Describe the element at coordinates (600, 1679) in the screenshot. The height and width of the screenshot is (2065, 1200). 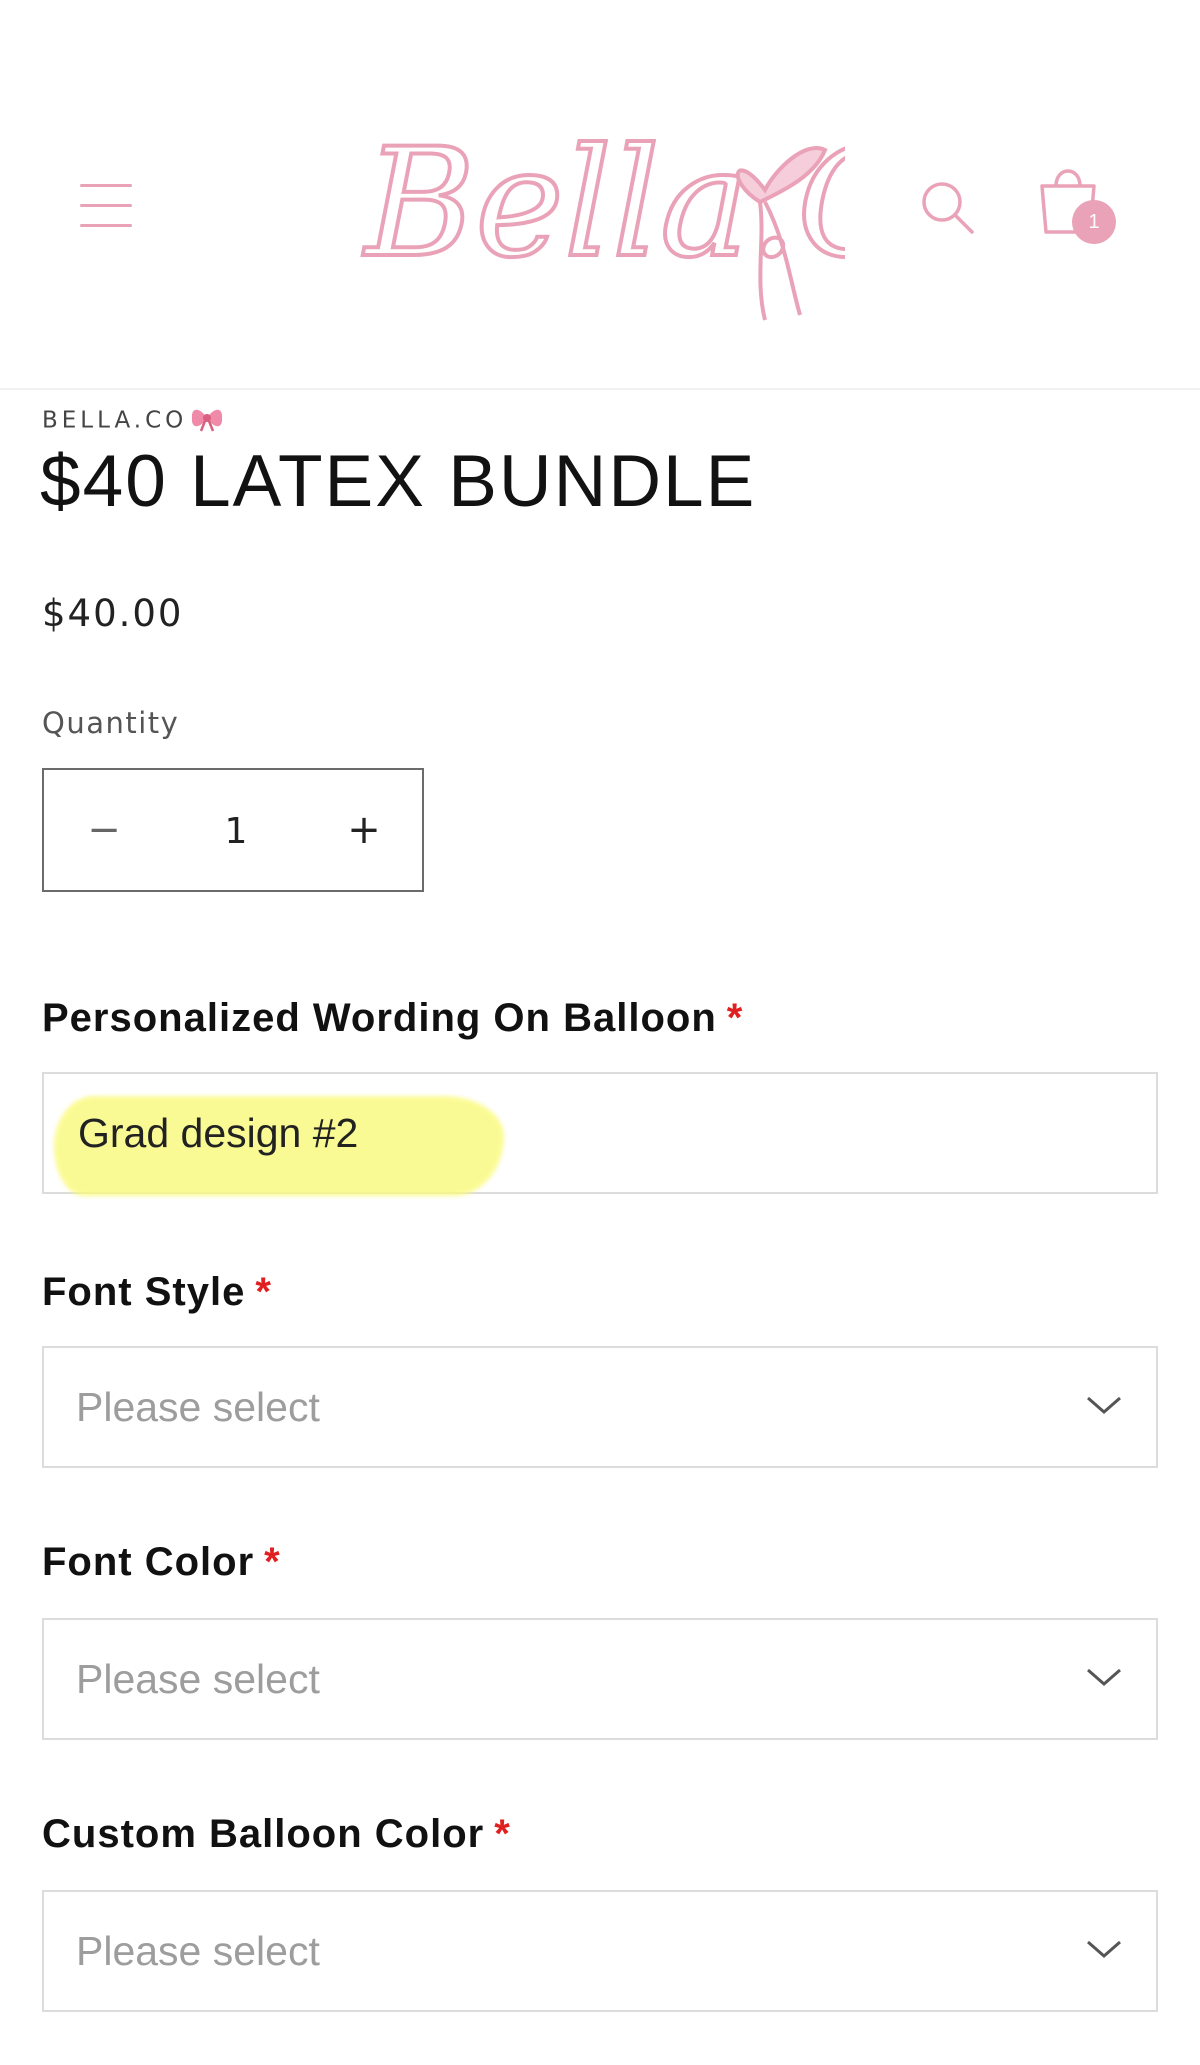
I see `font-color-select: Please select` at that location.